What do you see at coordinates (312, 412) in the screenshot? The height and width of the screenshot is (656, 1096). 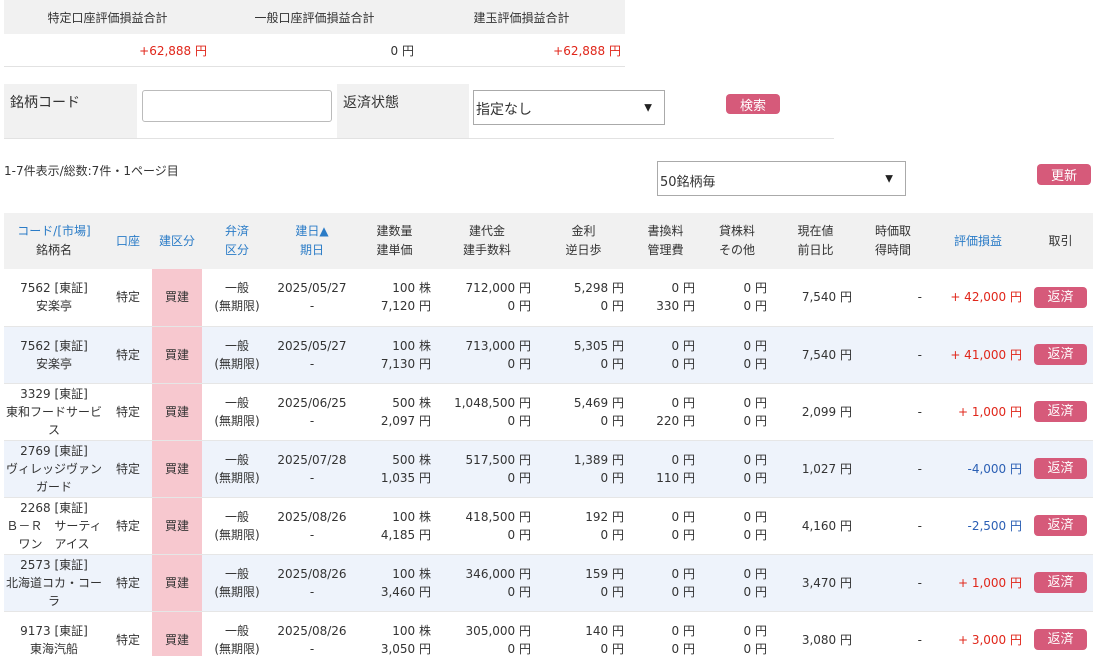 I see `cell-date: 2025/06/25 -` at bounding box center [312, 412].